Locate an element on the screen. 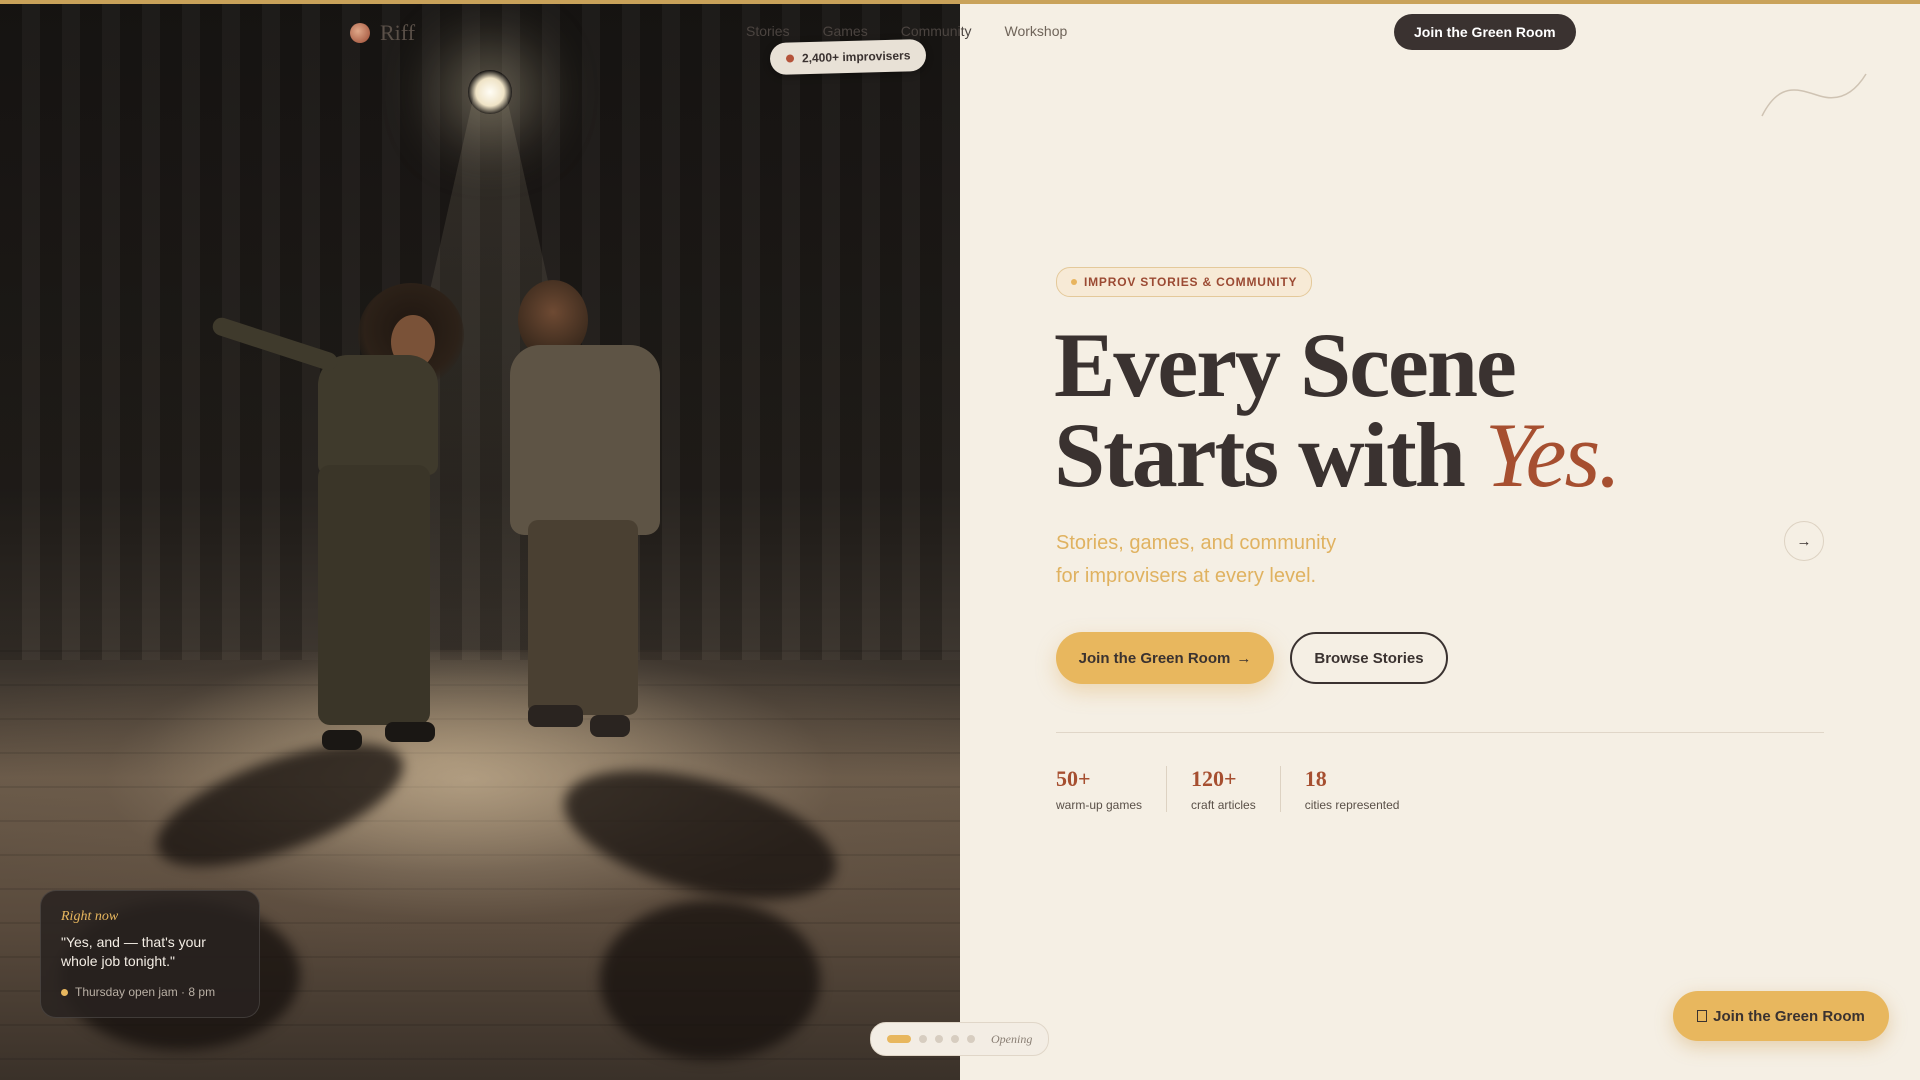 The height and width of the screenshot is (1080, 1920). slide-dot-active is located at coordinates (899, 1039).